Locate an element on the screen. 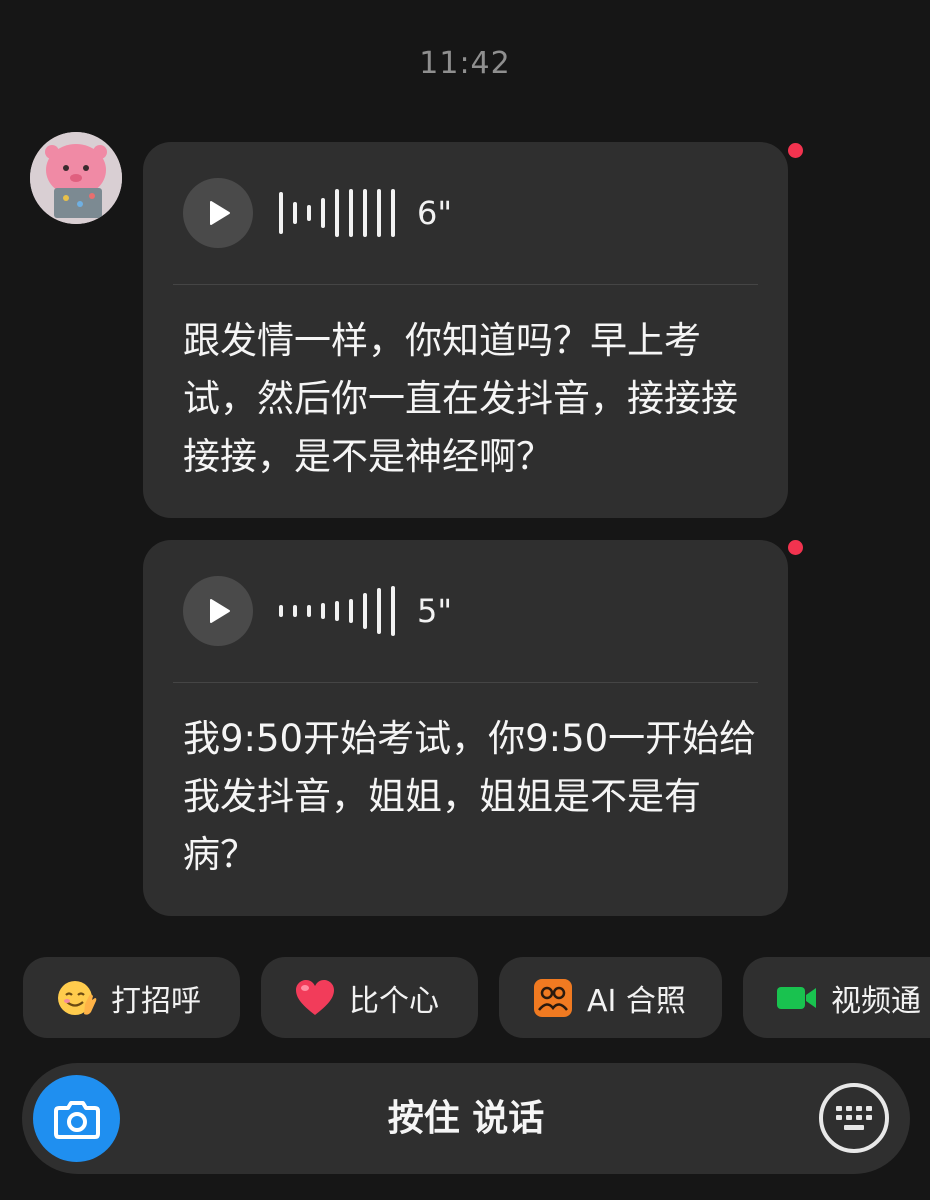 This screenshot has height=1200, width=930. quick-action-video-call: 视频通 is located at coordinates (836, 997).